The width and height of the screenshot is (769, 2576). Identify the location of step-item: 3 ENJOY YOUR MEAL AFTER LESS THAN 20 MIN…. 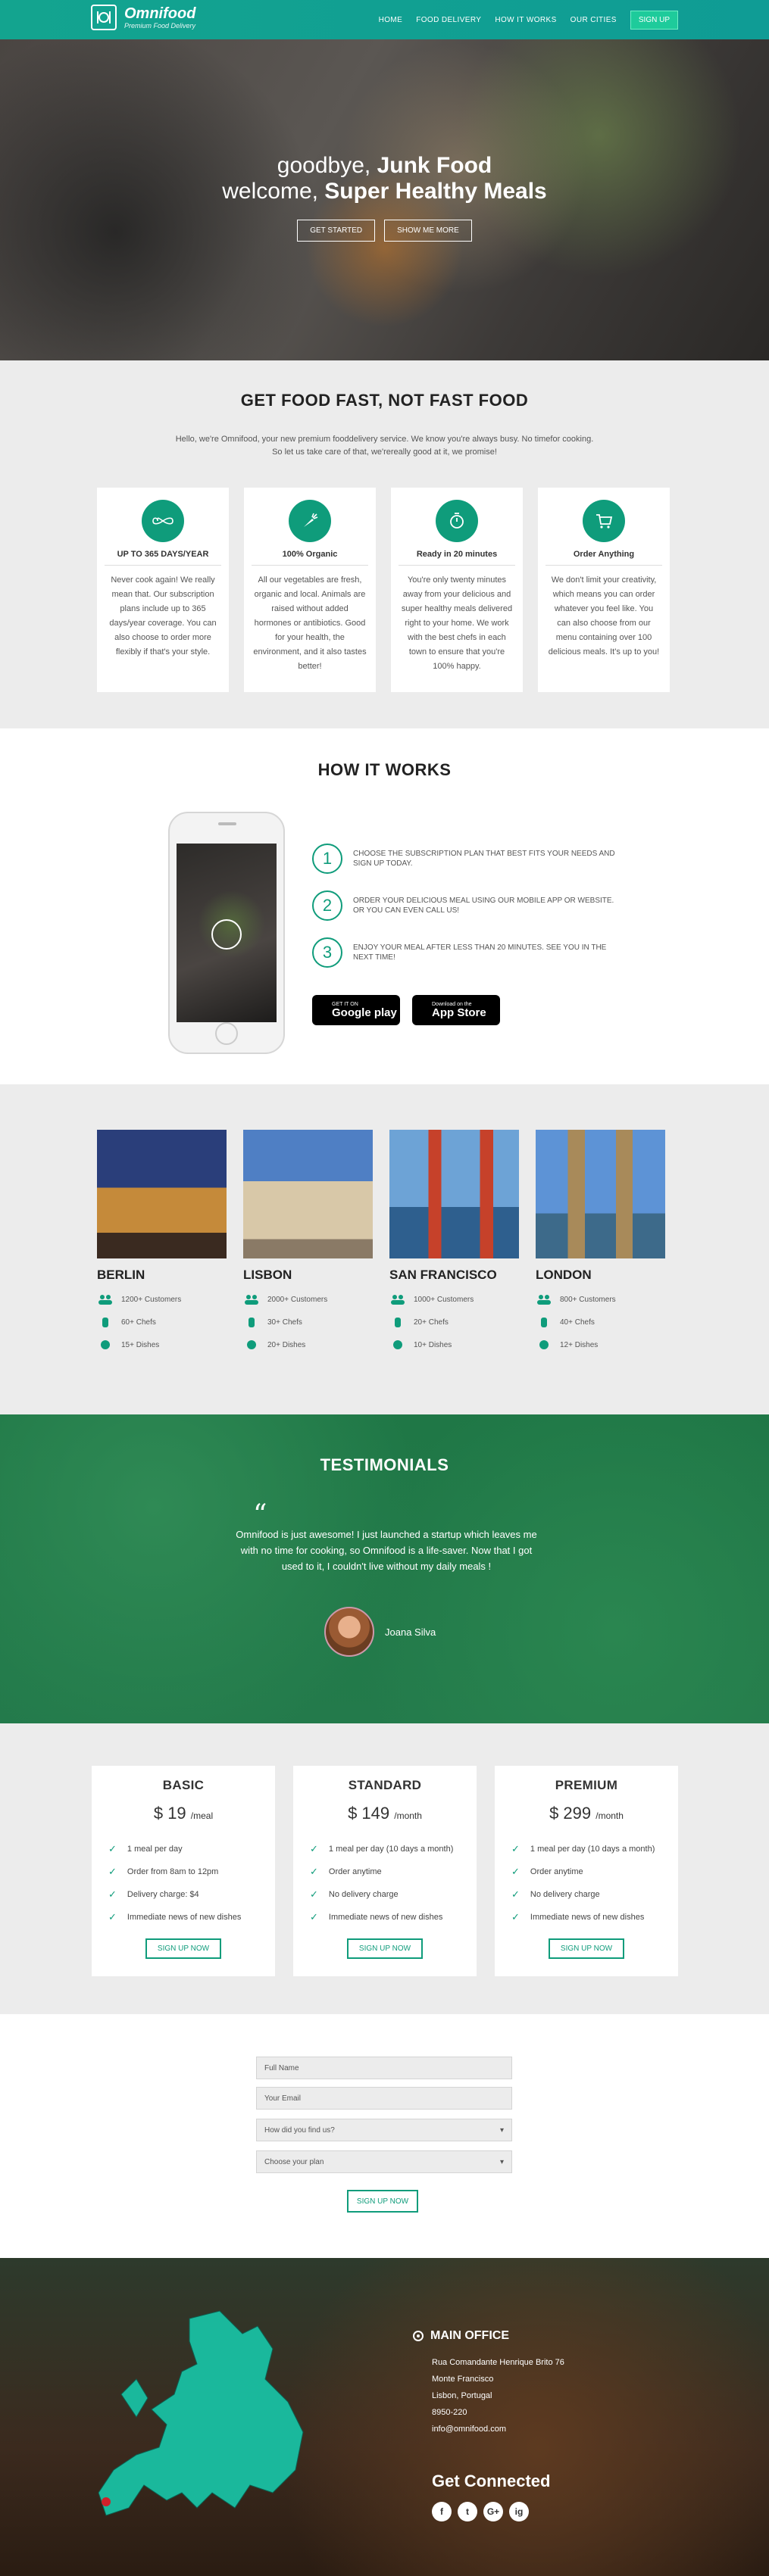
(463, 952).